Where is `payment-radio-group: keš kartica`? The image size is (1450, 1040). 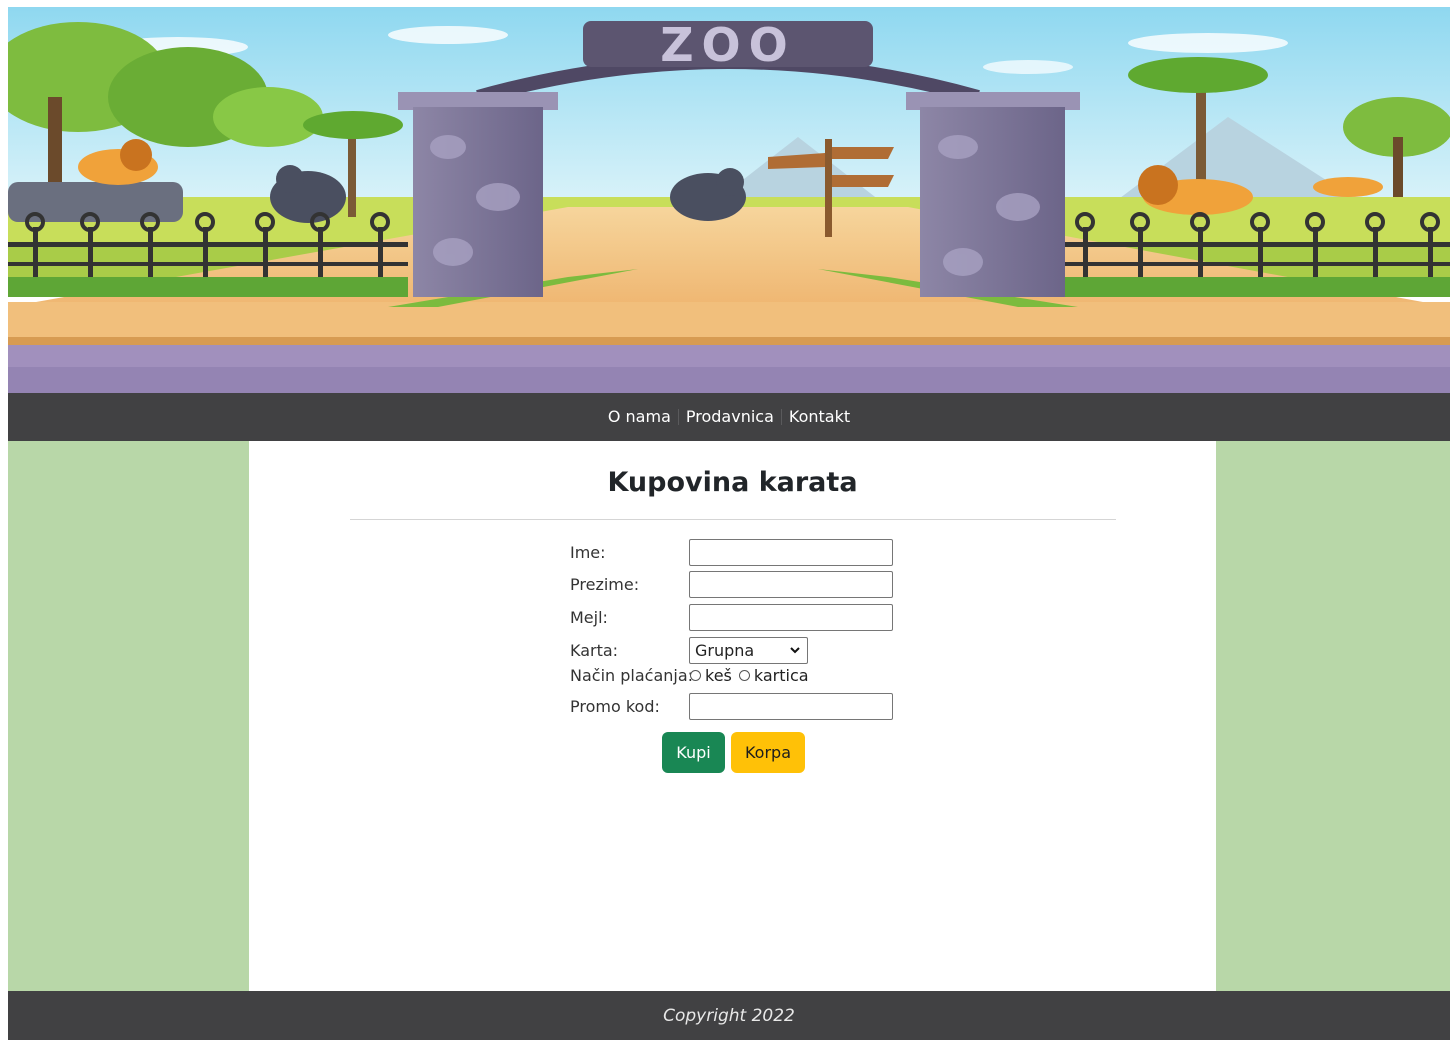 payment-radio-group: keš kartica is located at coordinates (752, 675).